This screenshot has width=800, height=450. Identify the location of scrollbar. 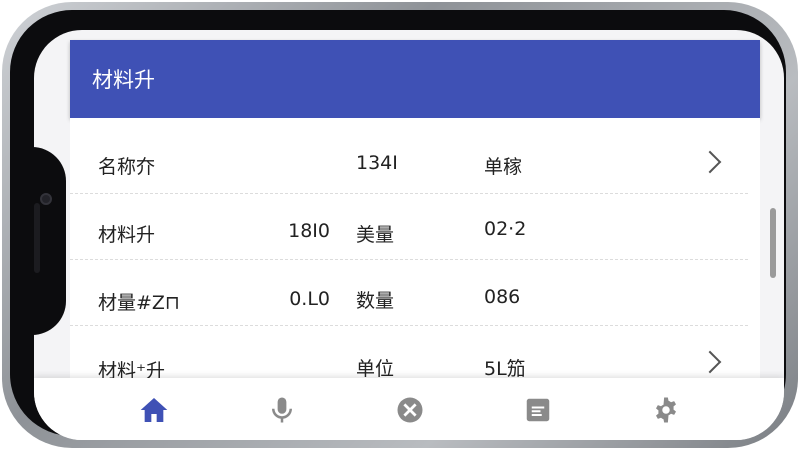
(773, 243).